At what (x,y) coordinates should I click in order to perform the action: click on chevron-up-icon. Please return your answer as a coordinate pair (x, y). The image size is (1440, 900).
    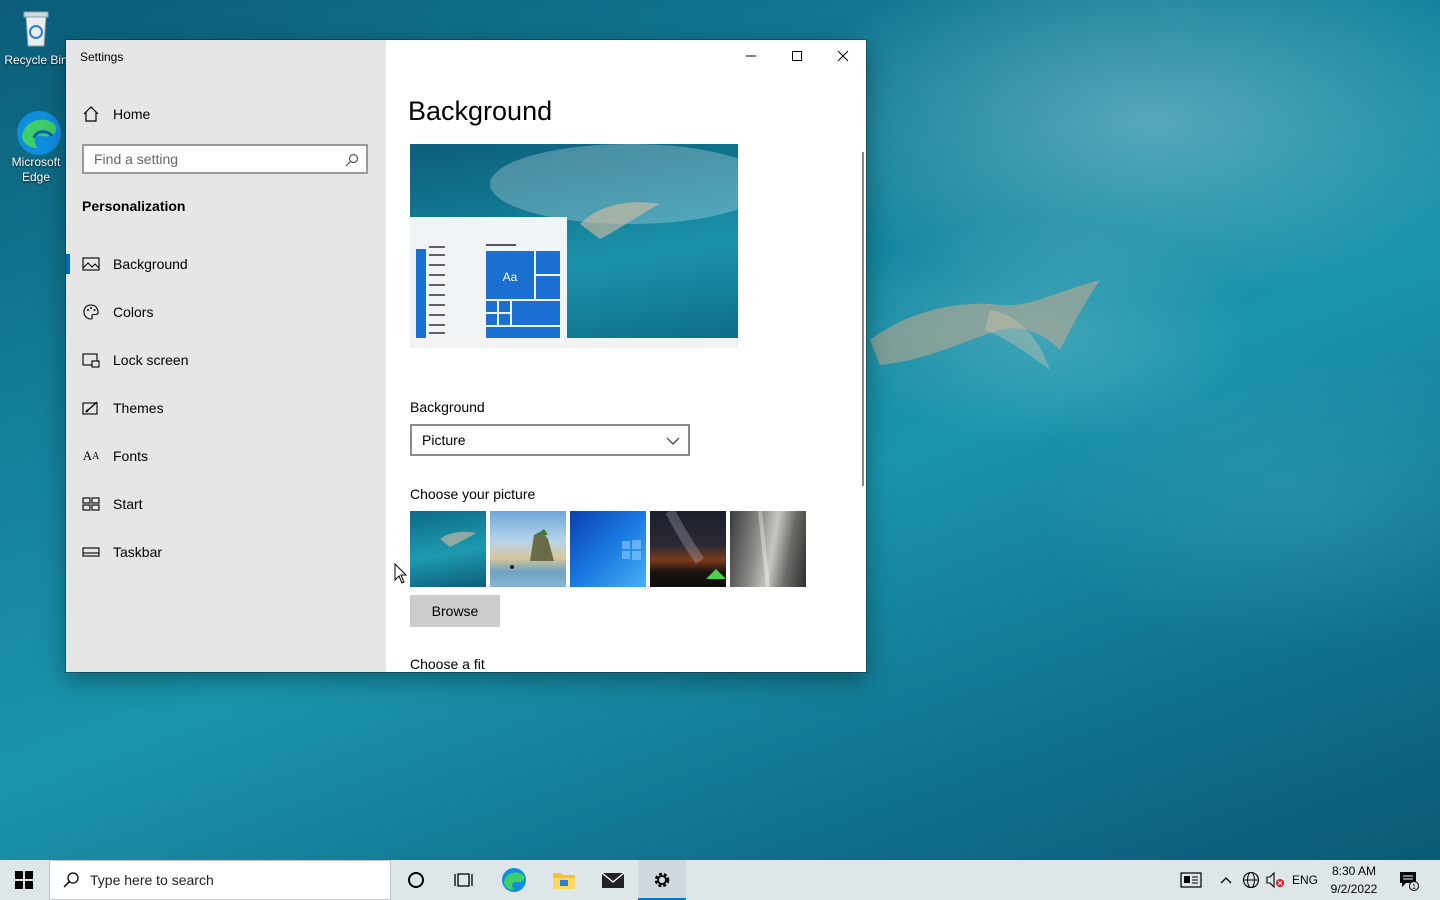
    Looking at the image, I should click on (1226, 880).